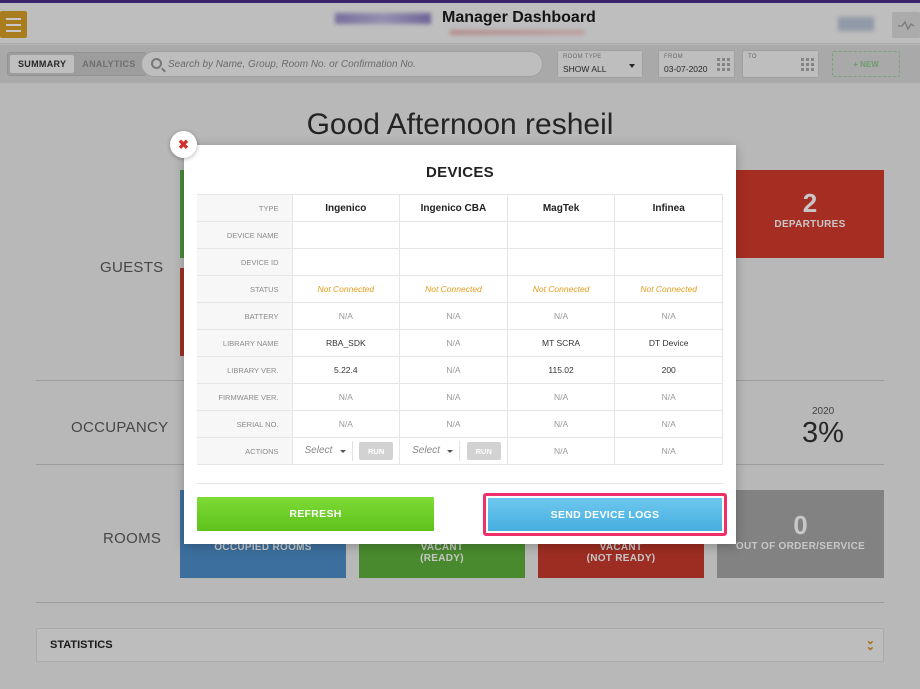 The image size is (920, 689). I want to click on row-label: ACTIONS, so click(245, 451).